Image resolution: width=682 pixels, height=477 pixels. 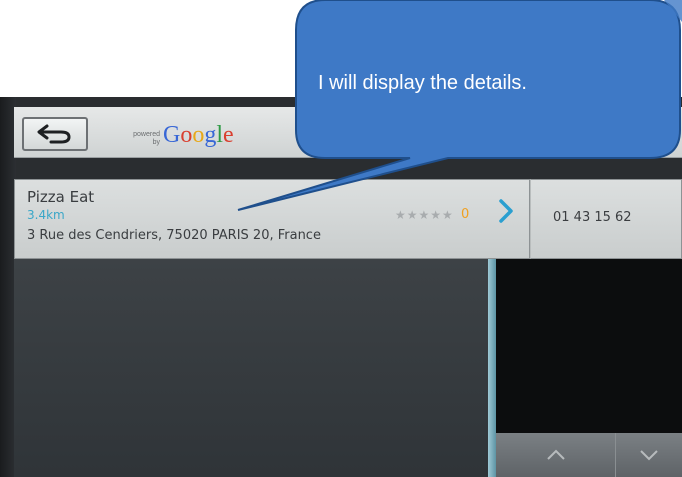 What do you see at coordinates (46, 215) in the screenshot?
I see `place-distance: 3.4km` at bounding box center [46, 215].